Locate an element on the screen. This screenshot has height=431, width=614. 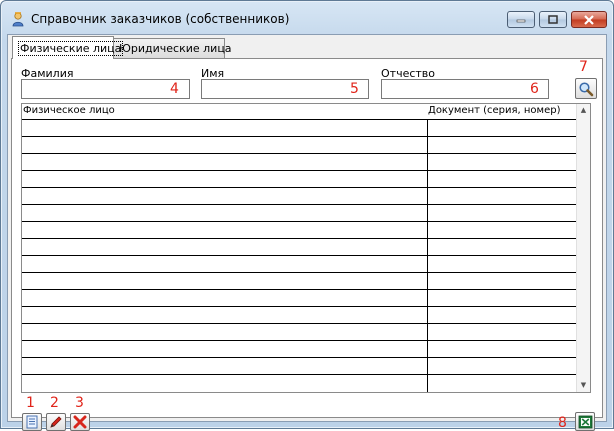
annotation-4: 4 is located at coordinates (174, 89).